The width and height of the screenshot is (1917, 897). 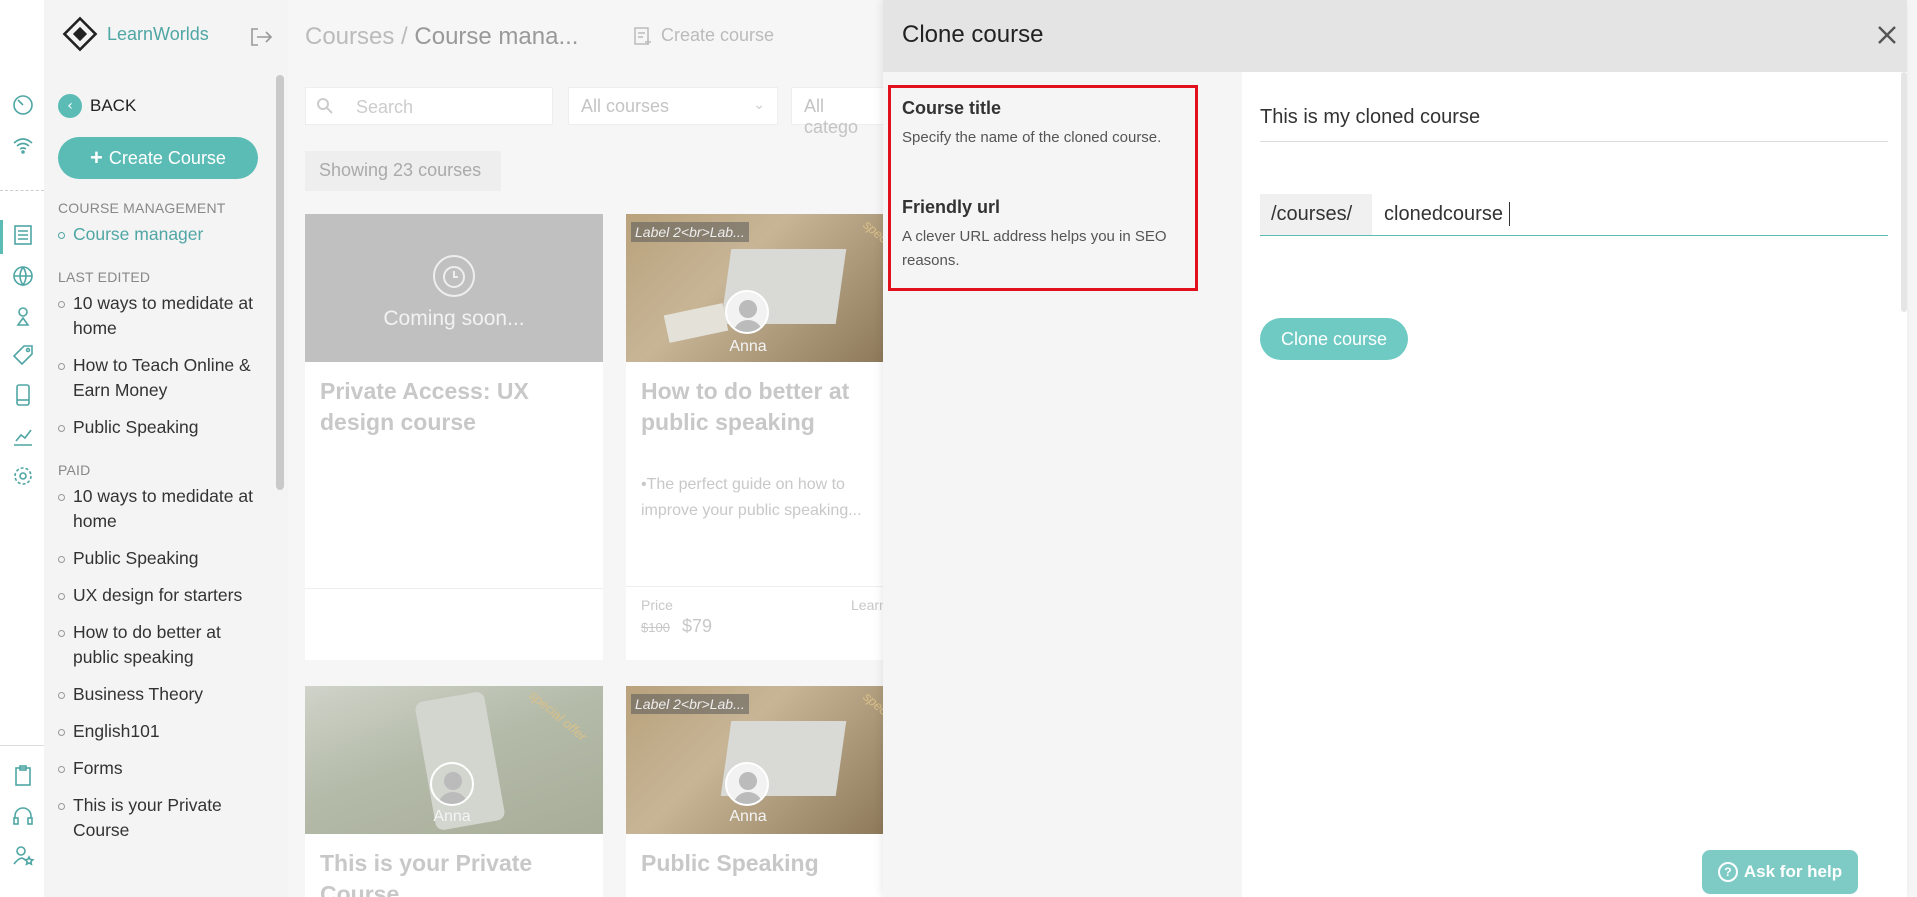 What do you see at coordinates (280, 282) in the screenshot?
I see `sidebar-scrollbar` at bounding box center [280, 282].